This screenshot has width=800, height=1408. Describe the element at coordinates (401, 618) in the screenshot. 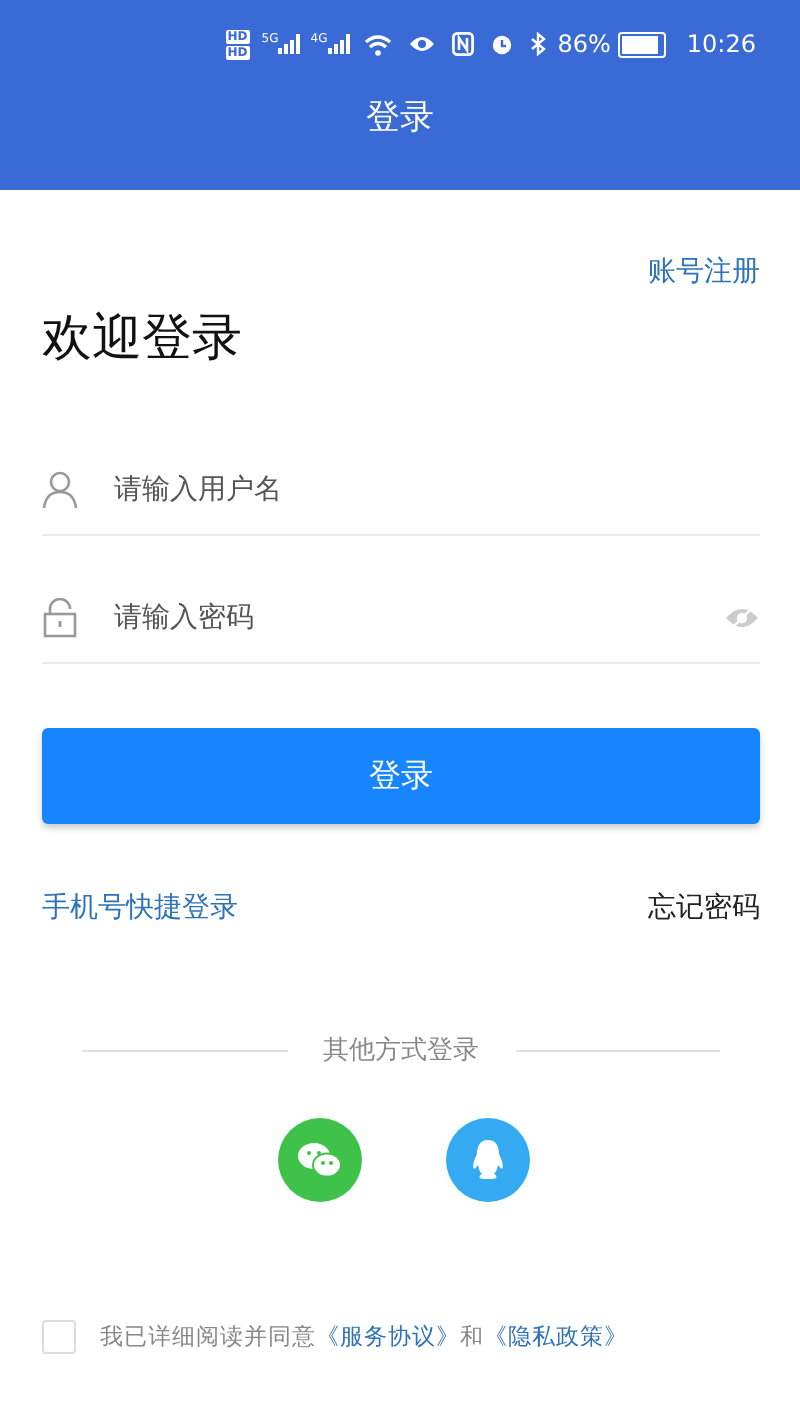

I see `password-field: 请输入密码` at that location.